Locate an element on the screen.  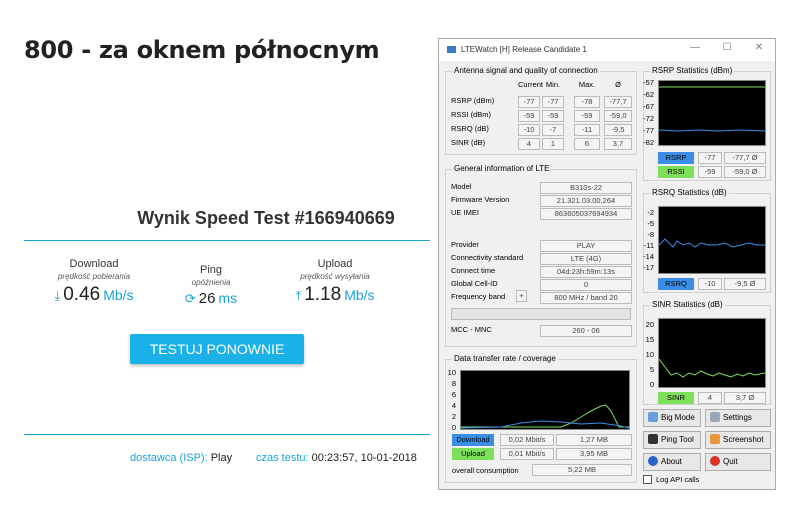
quit-label: Quit is located at coordinates (730, 461).